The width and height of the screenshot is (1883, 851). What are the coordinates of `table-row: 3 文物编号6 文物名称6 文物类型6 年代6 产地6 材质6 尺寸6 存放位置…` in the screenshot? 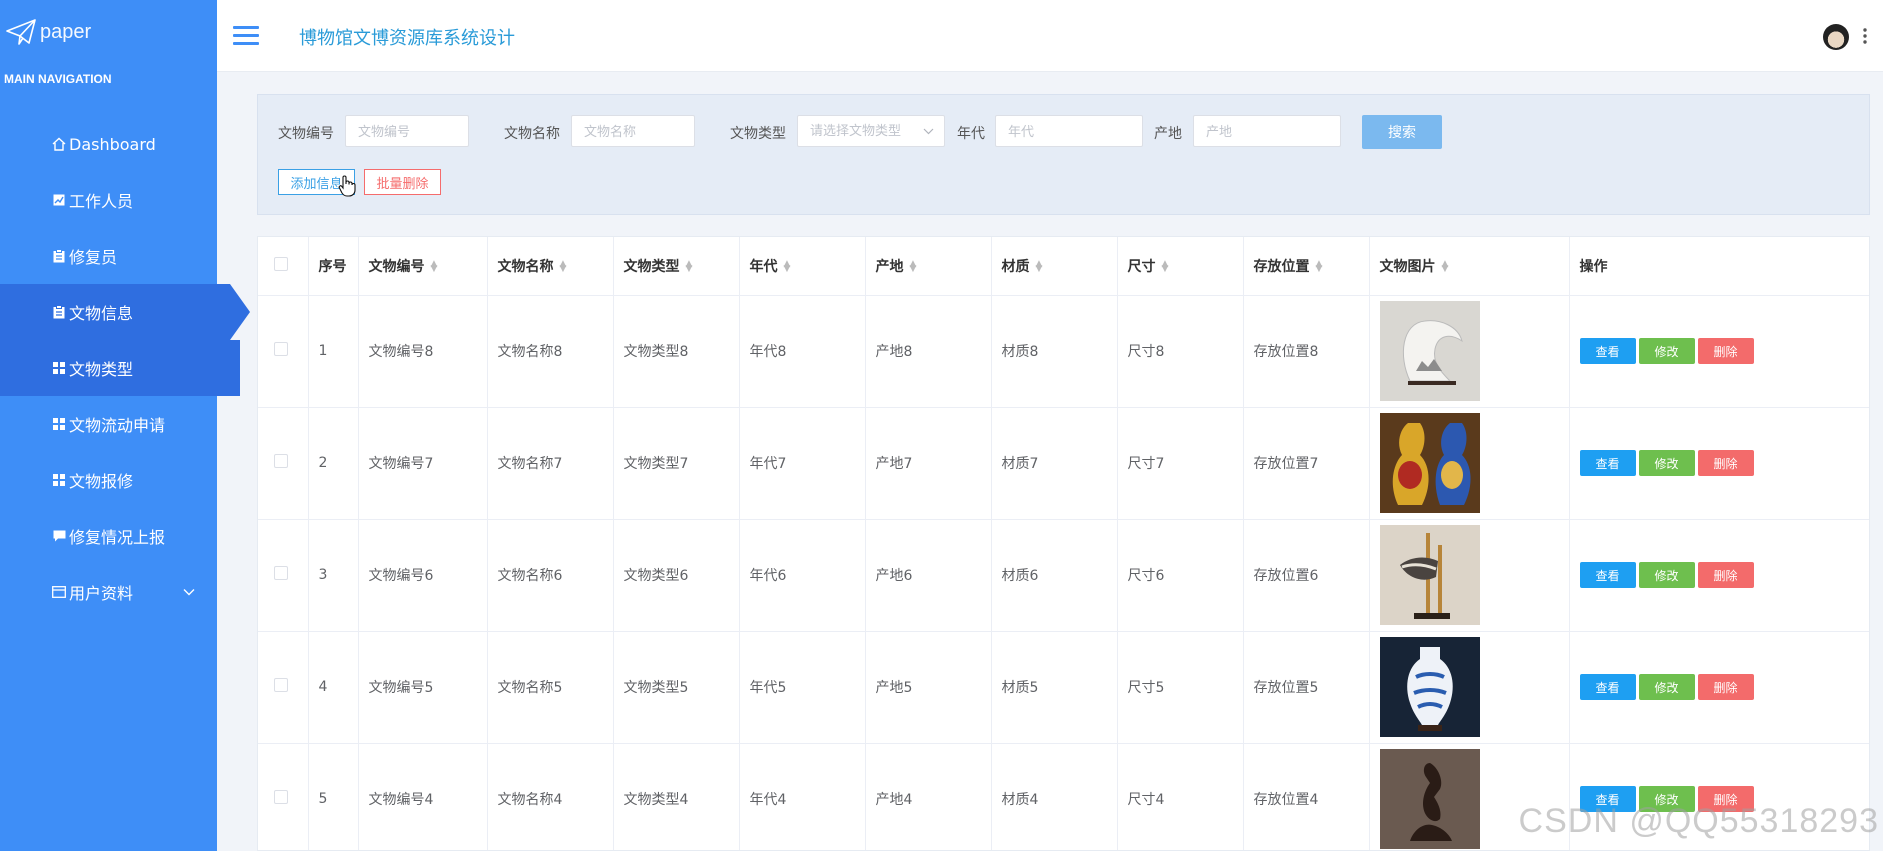 It's located at (1063, 575).